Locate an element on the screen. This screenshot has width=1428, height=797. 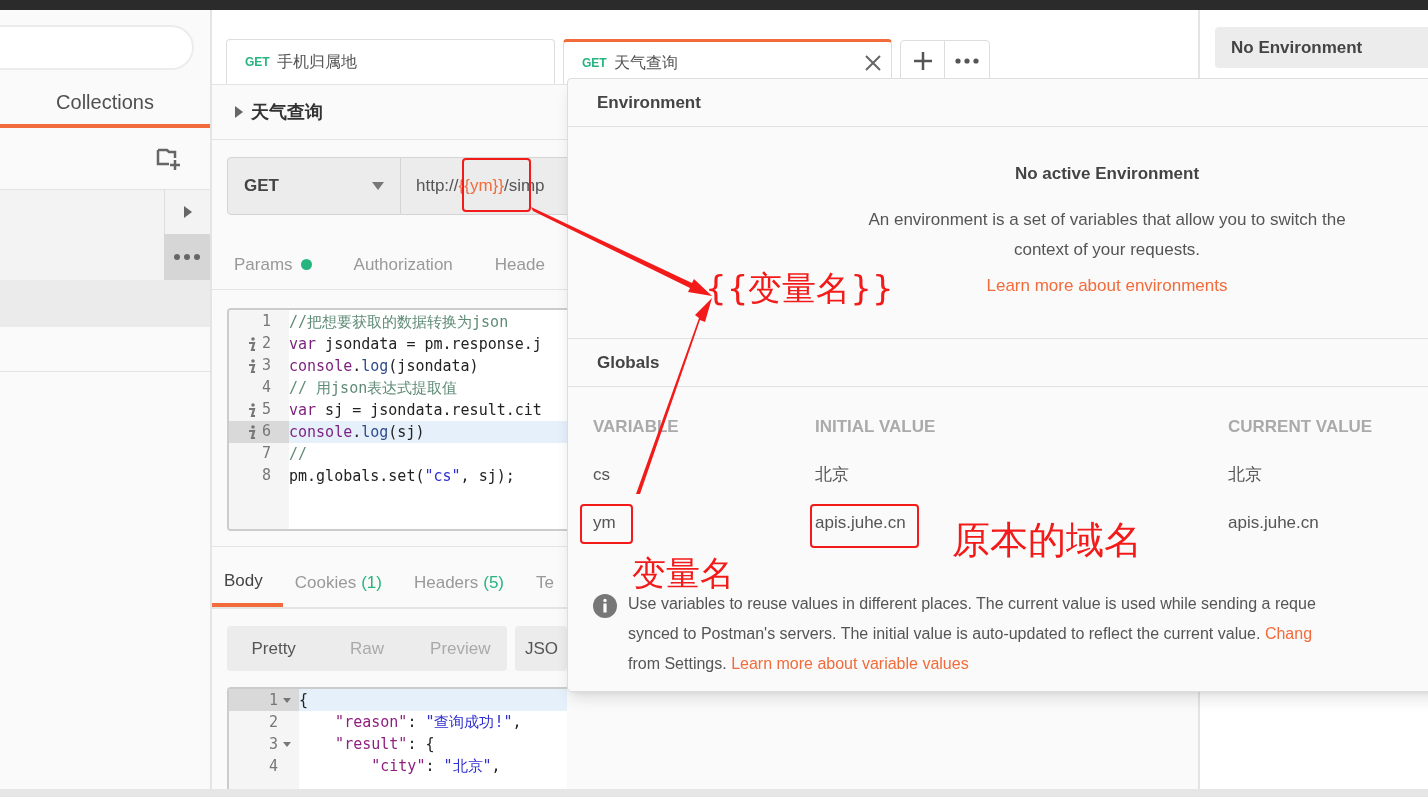
more-button is located at coordinates (187, 257).